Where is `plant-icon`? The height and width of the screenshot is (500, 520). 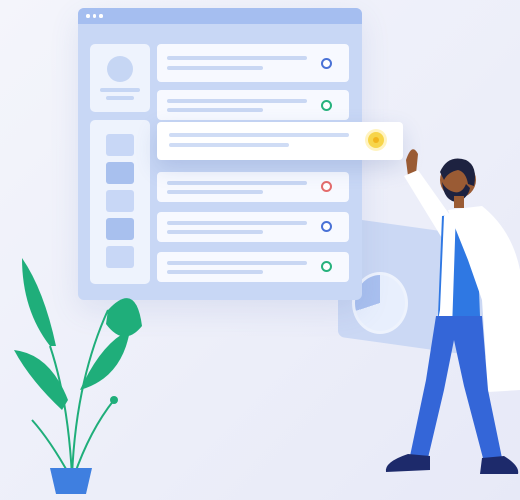
plant-icon is located at coordinates (78, 376).